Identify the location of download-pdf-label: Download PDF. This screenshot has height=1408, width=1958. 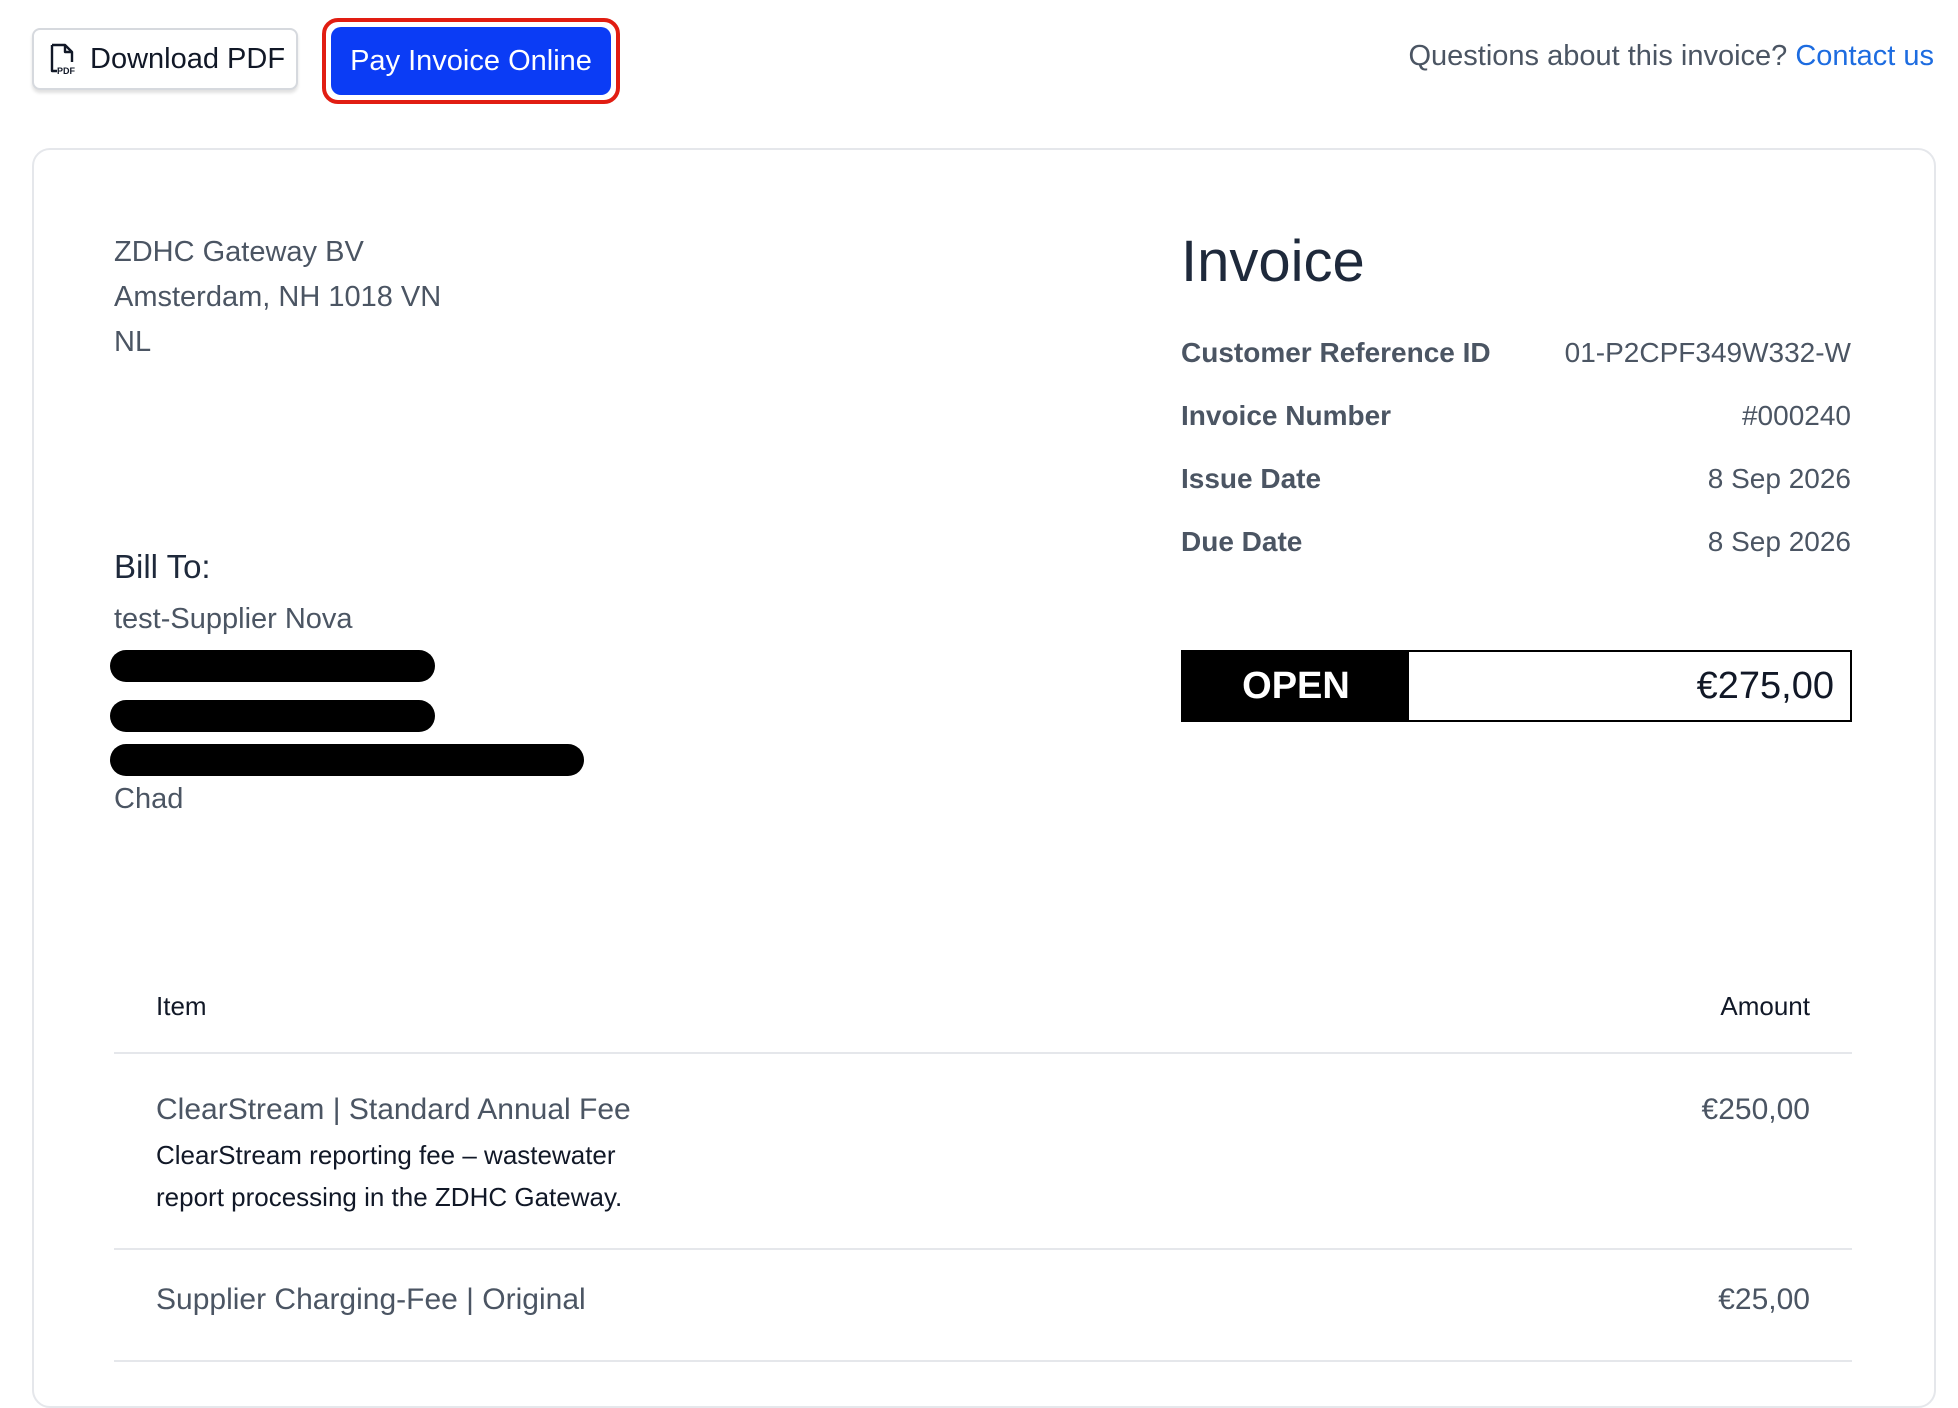
(188, 58).